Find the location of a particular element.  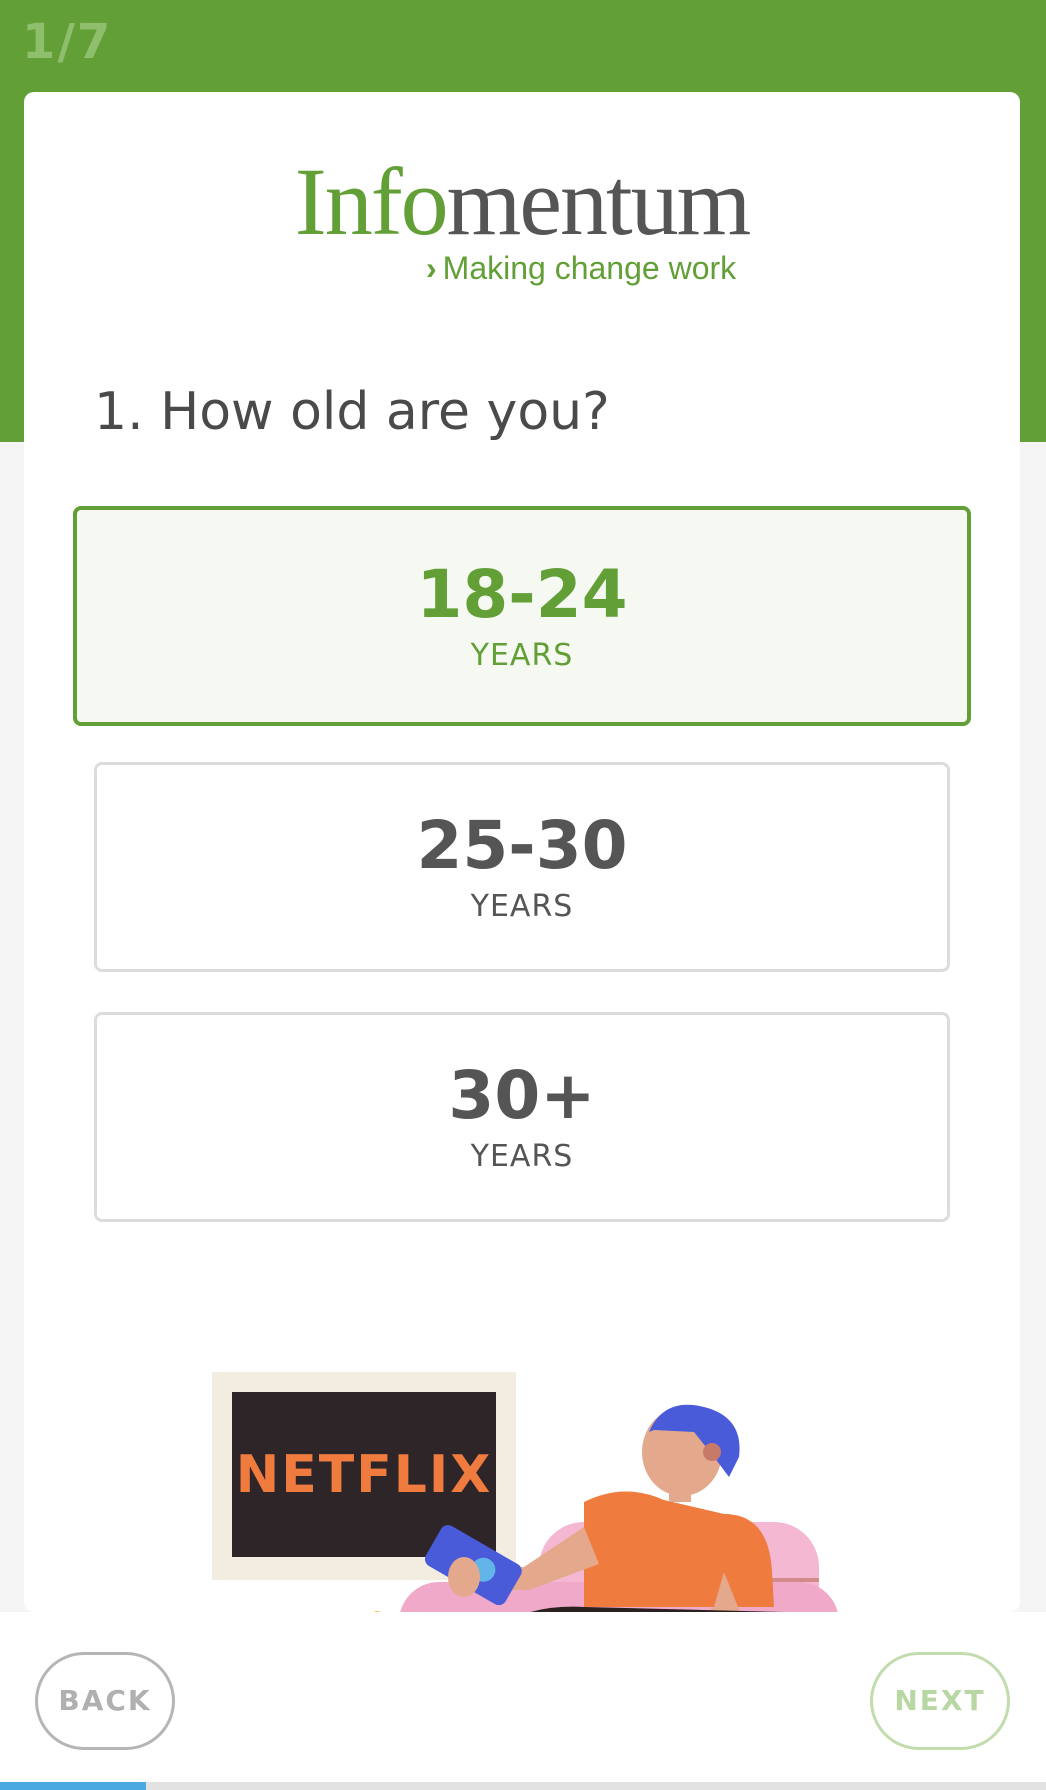

option-range: 30+ is located at coordinates (522, 1095).